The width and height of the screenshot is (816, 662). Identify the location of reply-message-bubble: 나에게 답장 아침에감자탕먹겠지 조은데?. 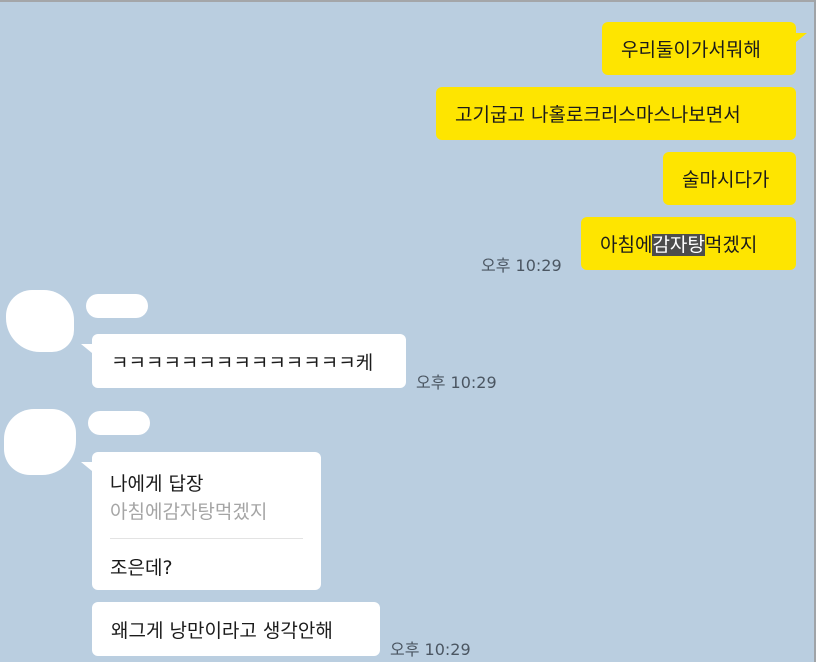
(206, 521).